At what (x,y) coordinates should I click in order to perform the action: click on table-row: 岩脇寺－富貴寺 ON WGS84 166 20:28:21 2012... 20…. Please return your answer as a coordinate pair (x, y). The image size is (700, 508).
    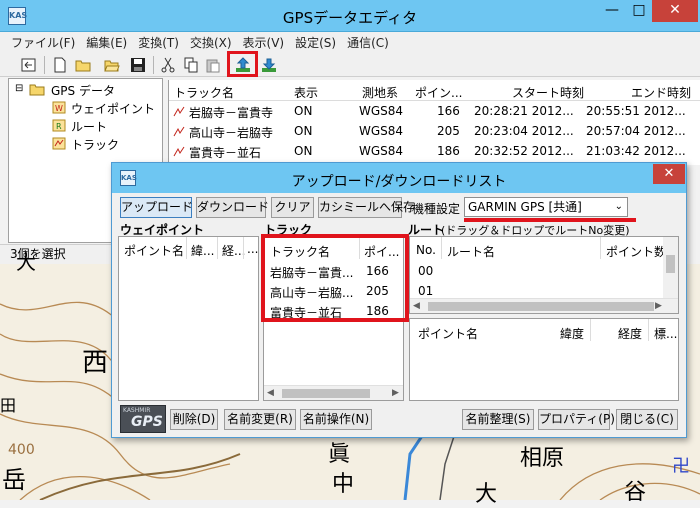
    Looking at the image, I should click on (434, 112).